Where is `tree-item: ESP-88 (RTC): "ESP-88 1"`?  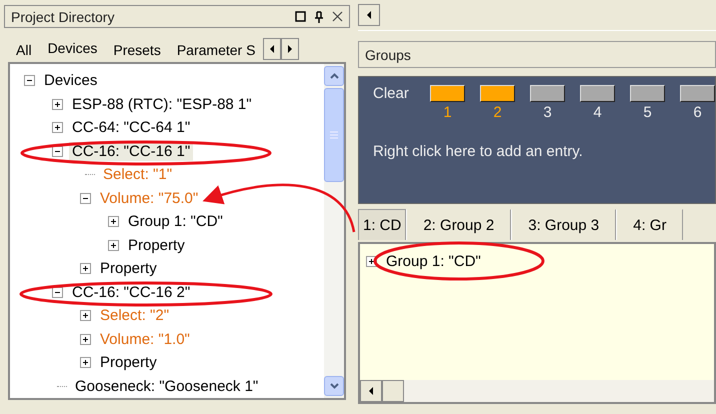
tree-item: ESP-88 (RTC): "ESP-88 1" is located at coordinates (162, 104).